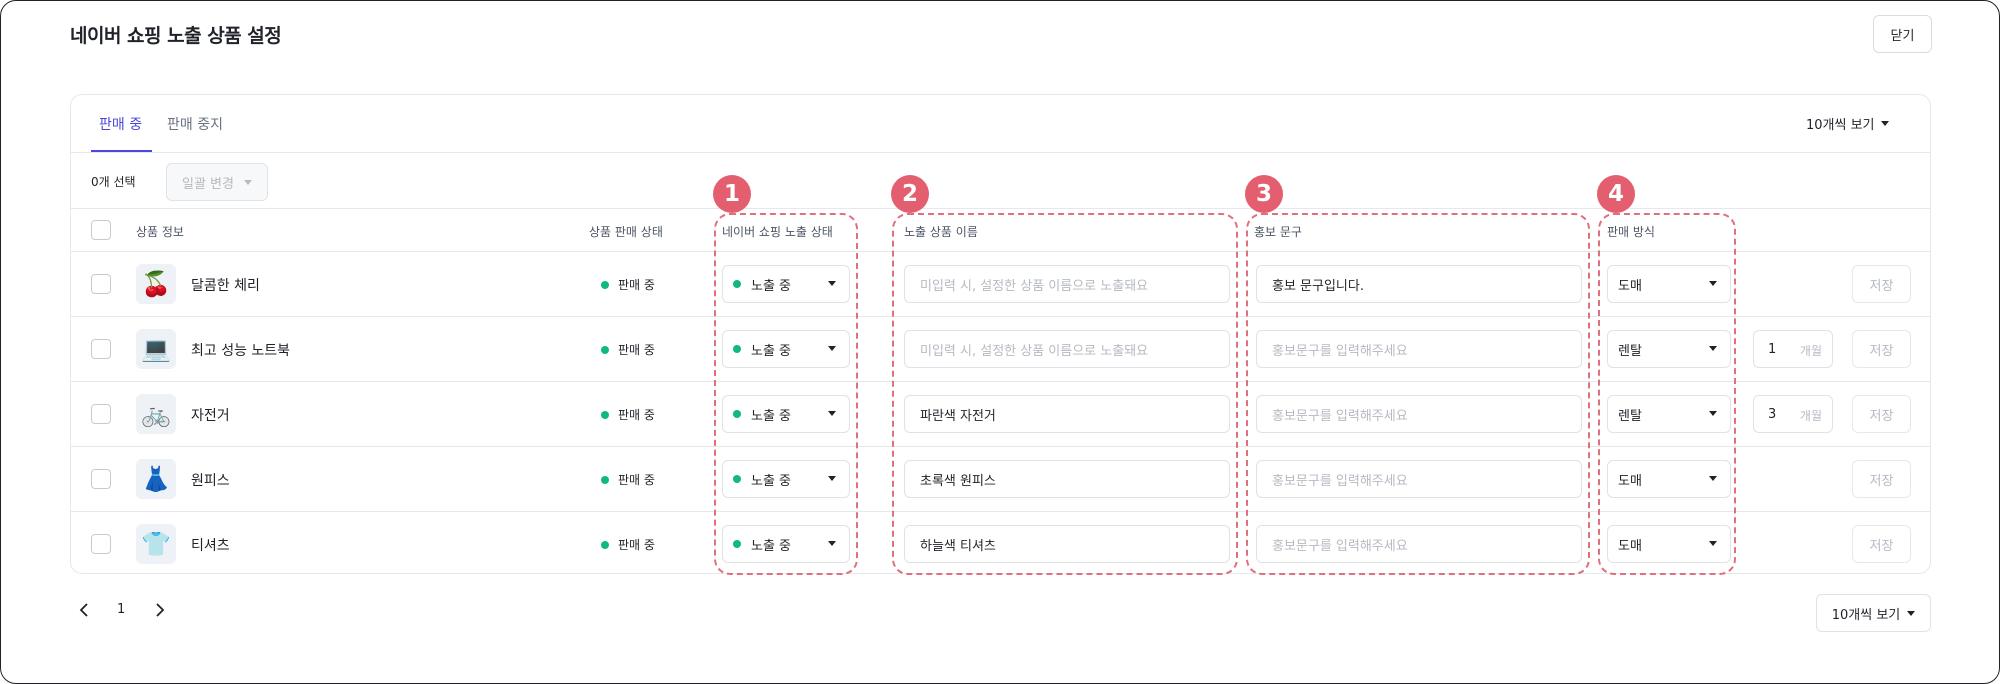 The height and width of the screenshot is (684, 2000). I want to click on bulk-action-bar: 0개 선택 일괄 변경, so click(1000, 181).